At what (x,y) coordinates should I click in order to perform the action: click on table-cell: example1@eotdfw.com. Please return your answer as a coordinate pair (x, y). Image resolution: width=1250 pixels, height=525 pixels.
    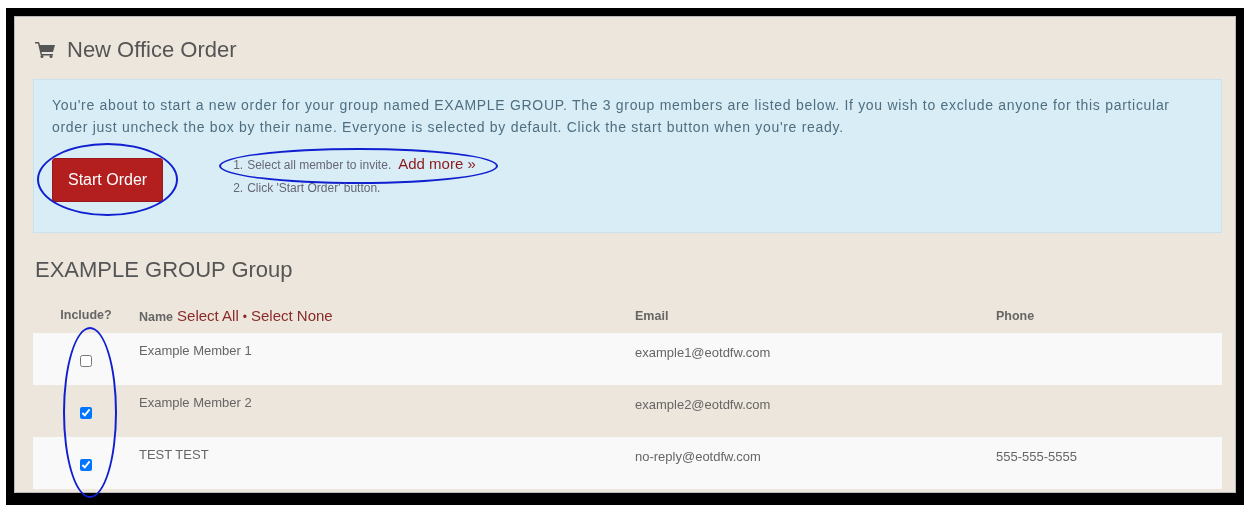
    Looking at the image, I should click on (703, 352).